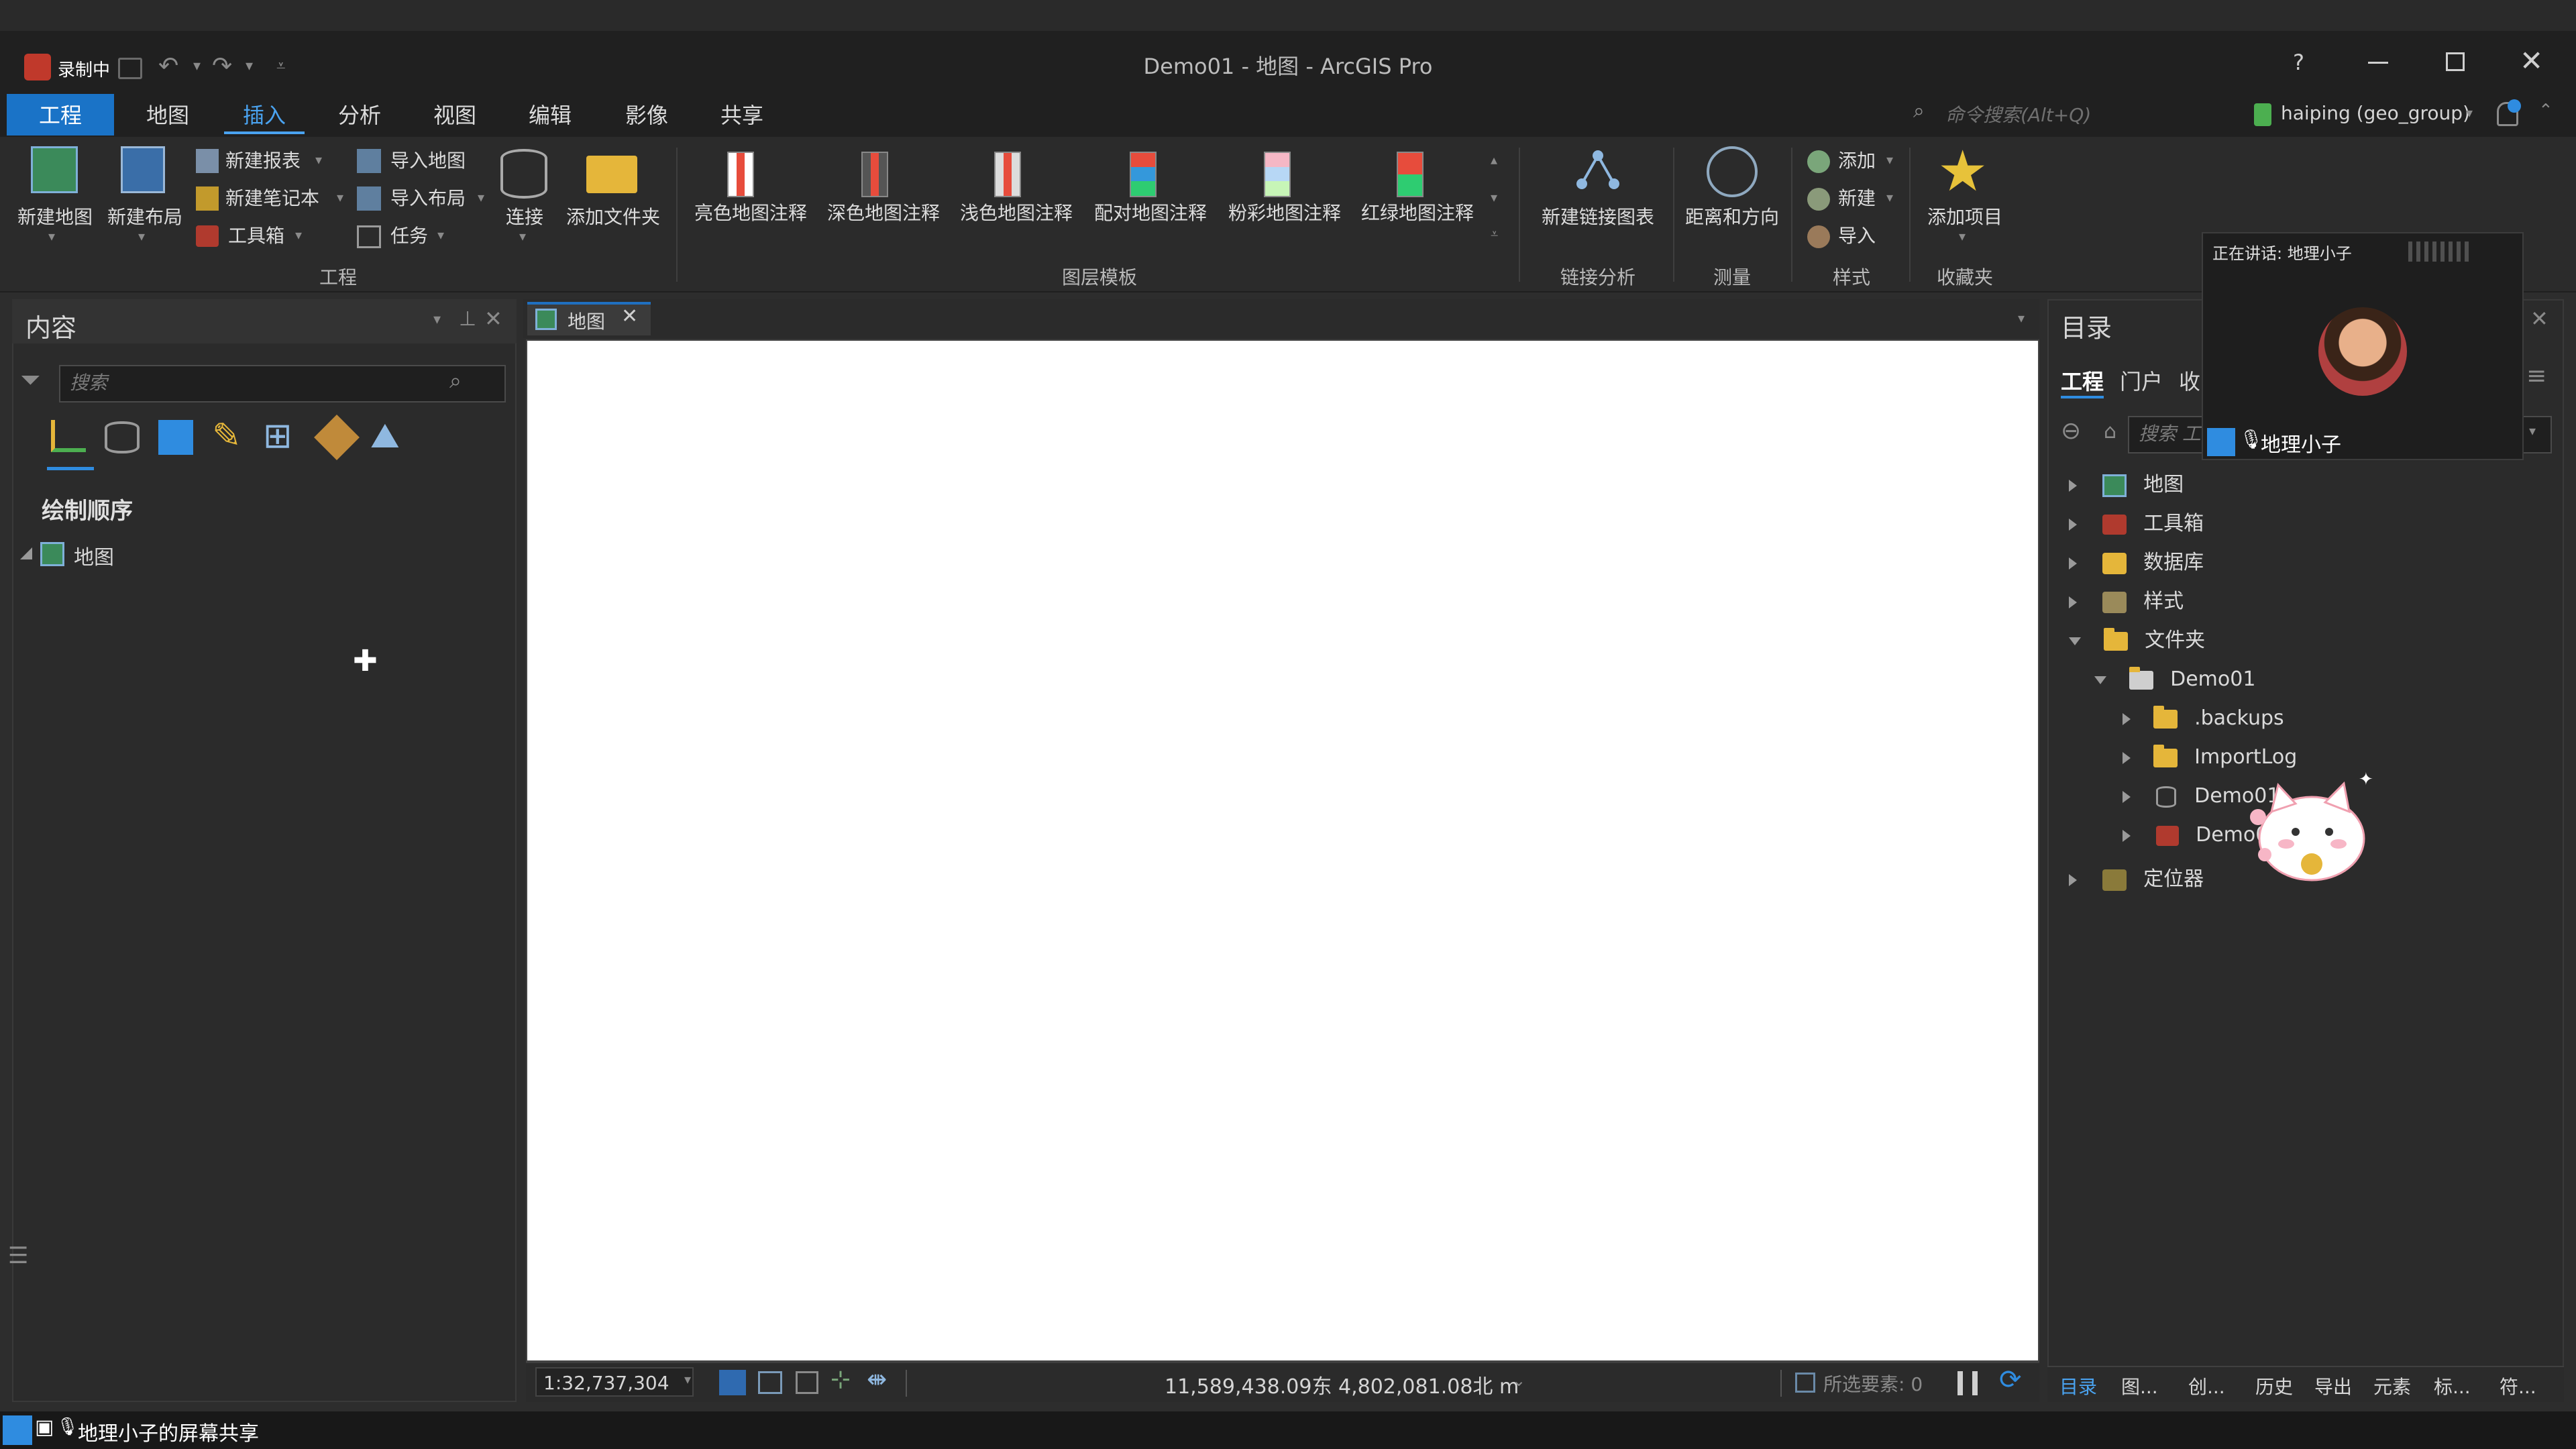 The width and height of the screenshot is (2576, 1449). What do you see at coordinates (167, 115) in the screenshot?
I see `tab-map: 地图` at bounding box center [167, 115].